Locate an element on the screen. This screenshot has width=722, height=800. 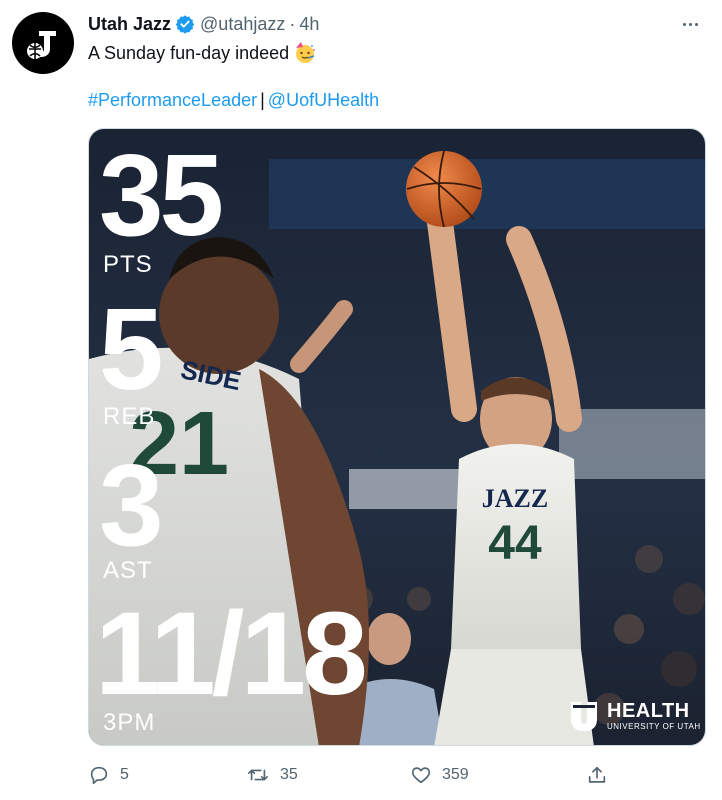
retweet-icon is located at coordinates (258, 775).